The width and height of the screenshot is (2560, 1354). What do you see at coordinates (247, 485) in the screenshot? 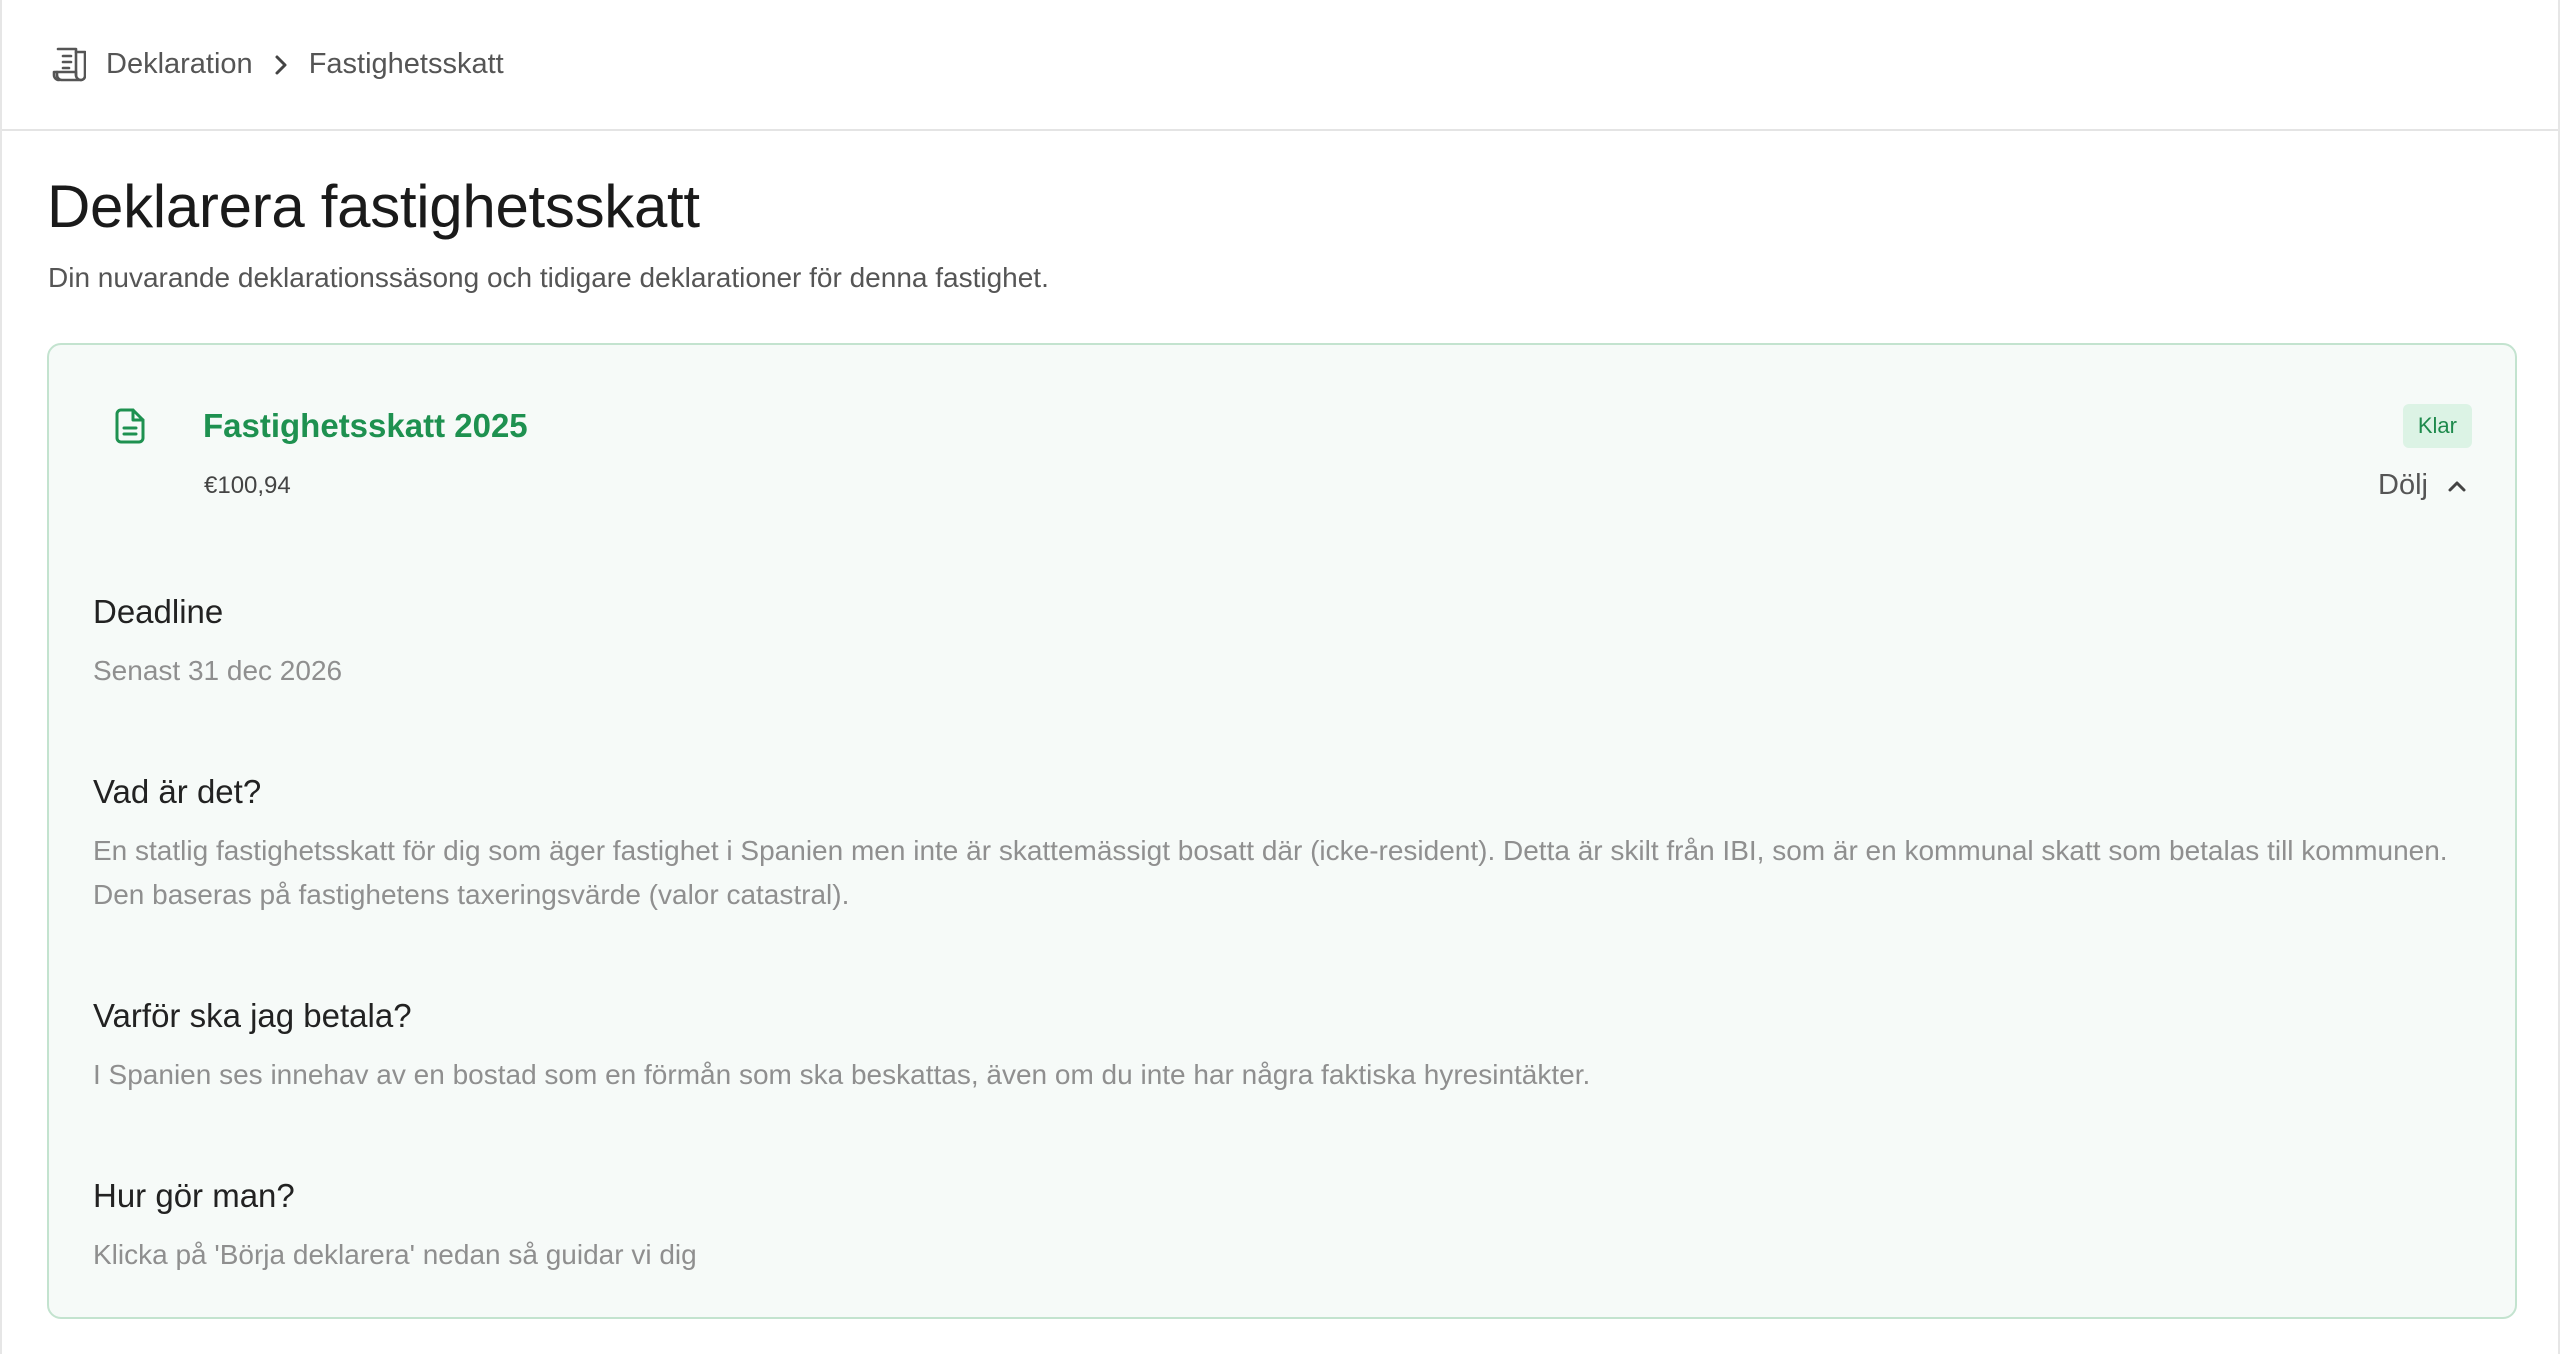
I see `card-amount: €100,94` at bounding box center [247, 485].